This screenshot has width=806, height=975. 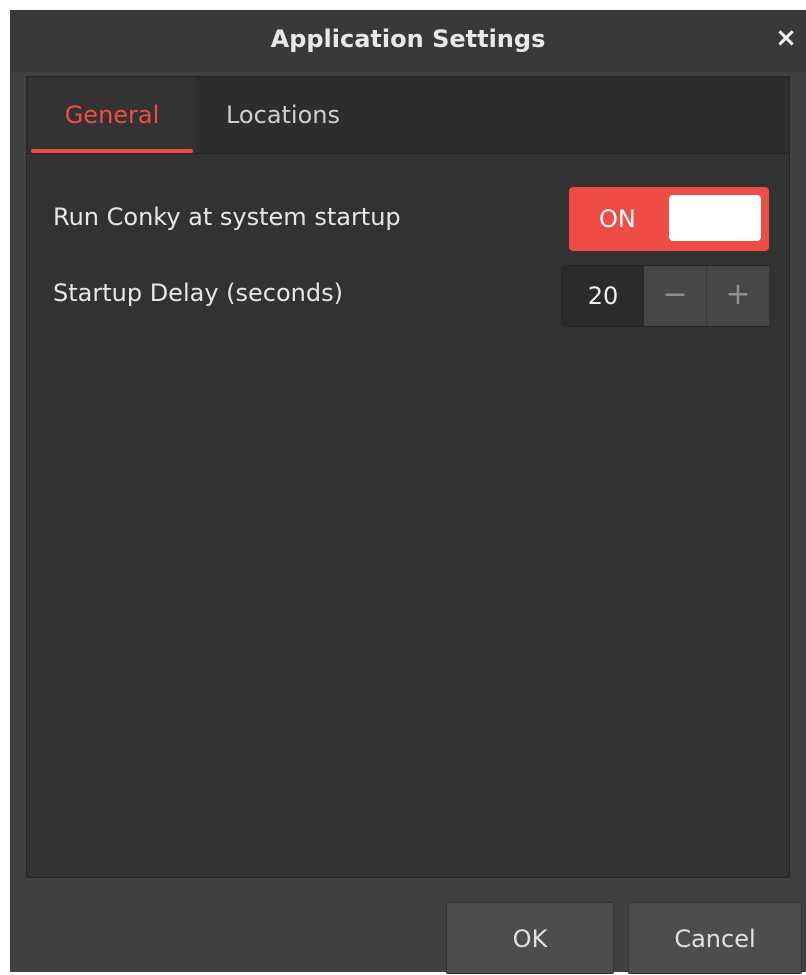 What do you see at coordinates (112, 151) in the screenshot?
I see `active-tab-indicator` at bounding box center [112, 151].